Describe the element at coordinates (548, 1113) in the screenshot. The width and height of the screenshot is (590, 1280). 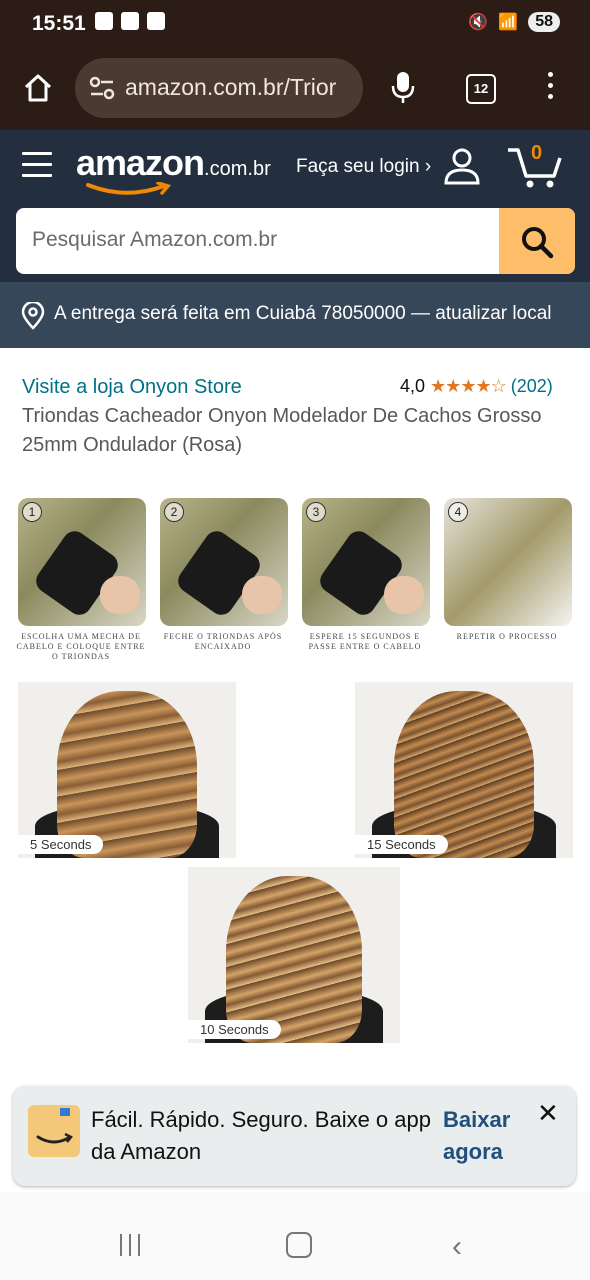
I see `close-icon: ✕` at that location.